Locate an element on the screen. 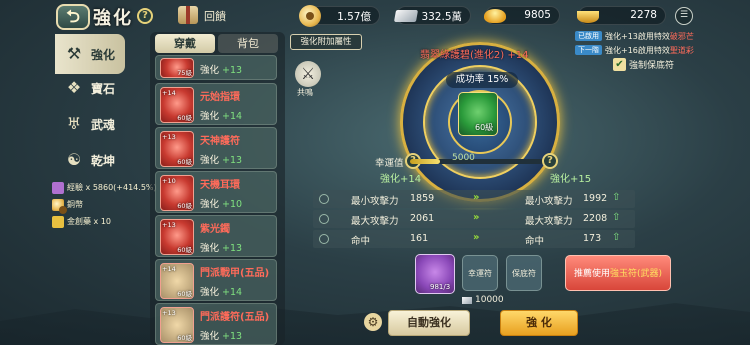 The height and width of the screenshot is (345, 750). enhance-button: 強 化 is located at coordinates (539, 323).